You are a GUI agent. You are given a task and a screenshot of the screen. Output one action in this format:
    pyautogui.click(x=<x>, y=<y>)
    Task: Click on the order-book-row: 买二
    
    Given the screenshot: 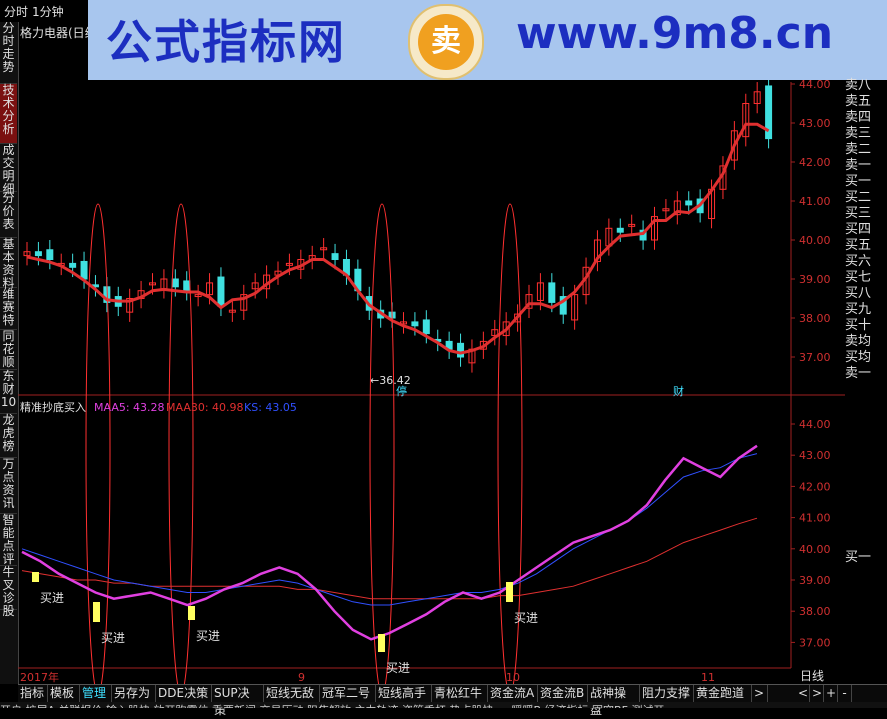 What is the action you would take?
    pyautogui.click(x=858, y=197)
    